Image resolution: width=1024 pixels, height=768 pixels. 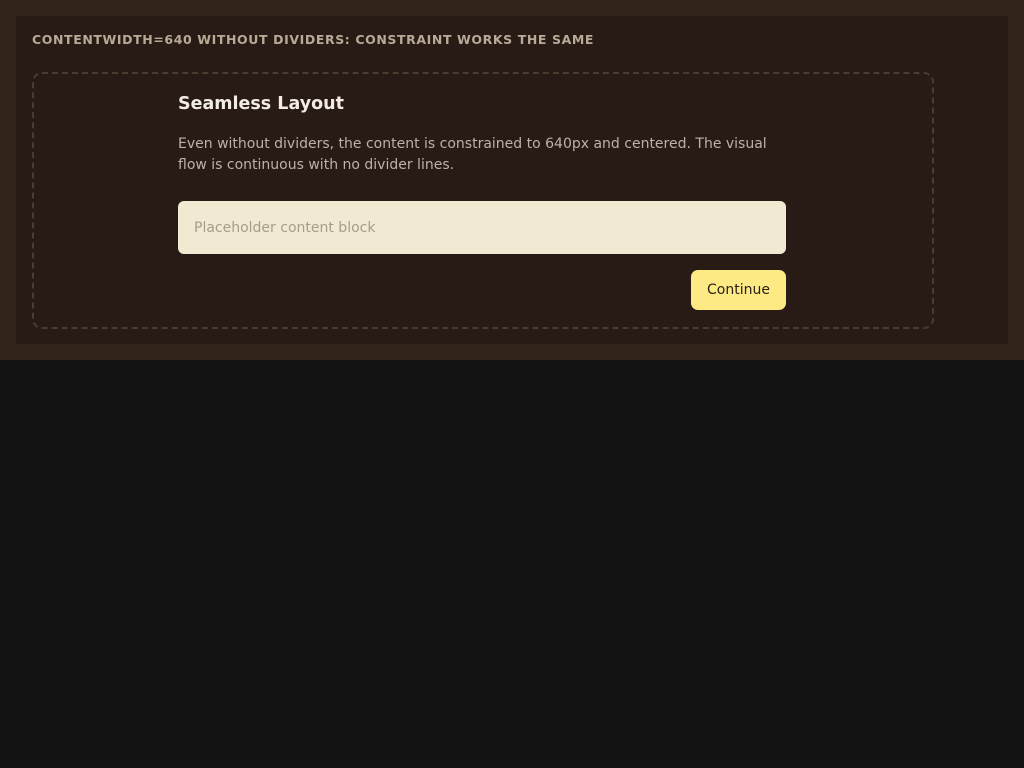 What do you see at coordinates (285, 227) in the screenshot?
I see `placeholder-content-text: Placeholder content block` at bounding box center [285, 227].